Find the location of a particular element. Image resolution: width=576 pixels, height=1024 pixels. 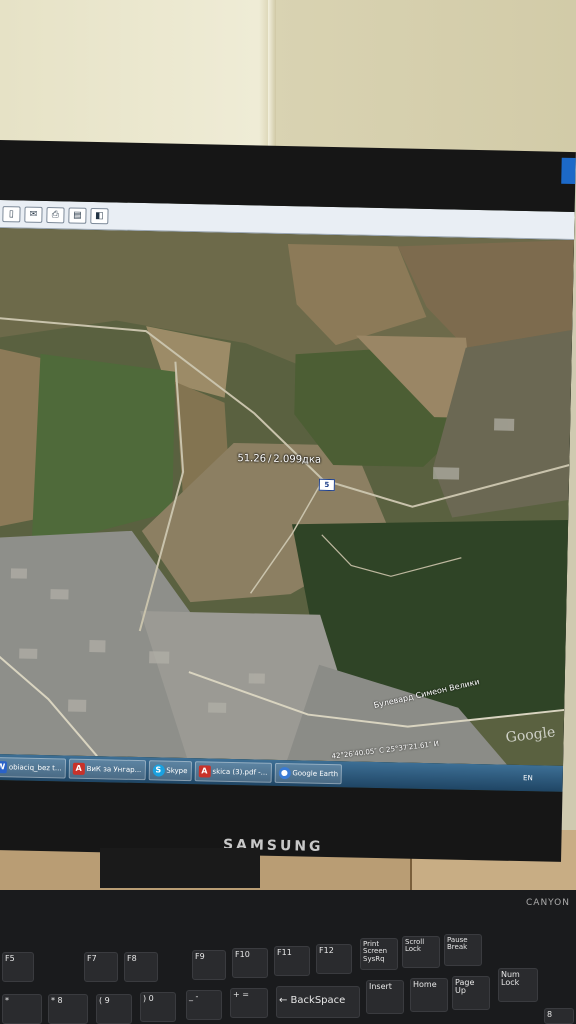

key-f9: F9 is located at coordinates (209, 965).